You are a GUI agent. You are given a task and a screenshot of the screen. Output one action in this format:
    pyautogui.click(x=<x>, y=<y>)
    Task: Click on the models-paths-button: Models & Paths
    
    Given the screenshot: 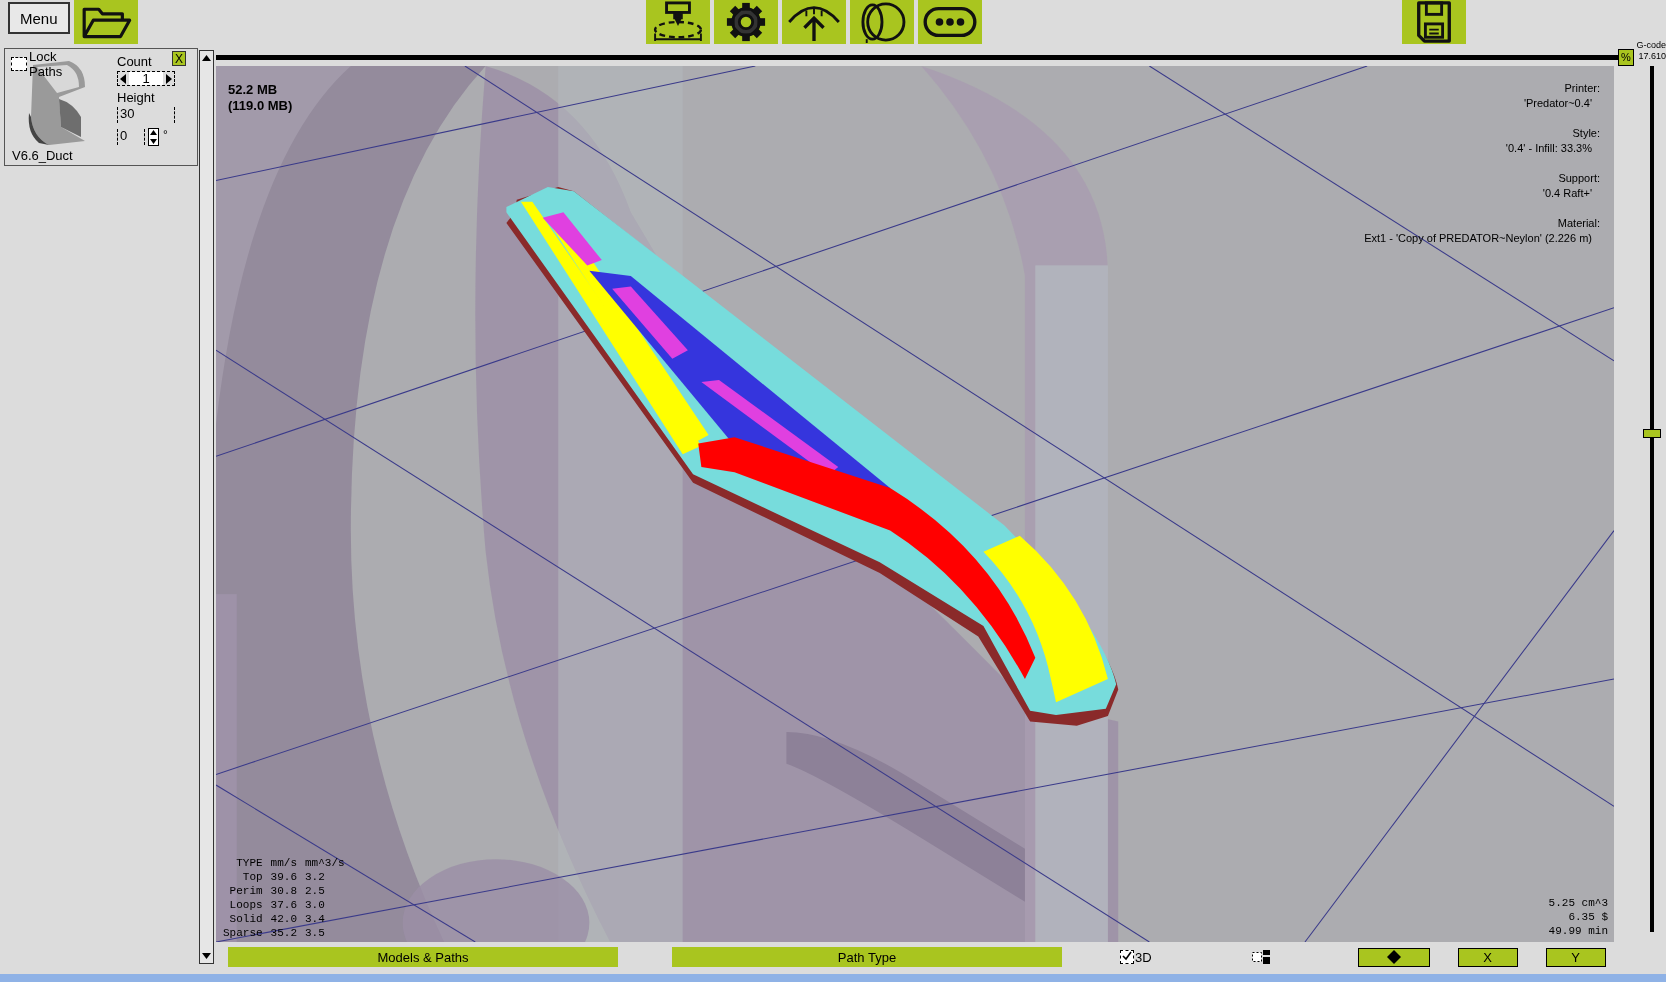 What is the action you would take?
    pyautogui.click(x=423, y=957)
    